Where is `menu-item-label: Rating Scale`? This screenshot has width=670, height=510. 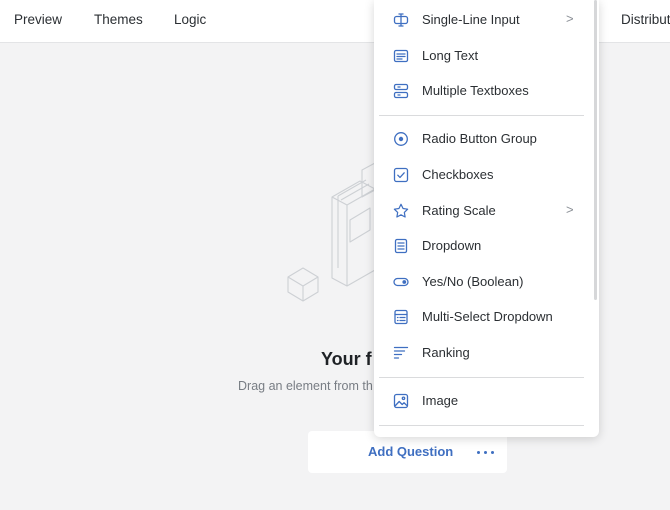
menu-item-label: Rating Scale is located at coordinates (459, 210).